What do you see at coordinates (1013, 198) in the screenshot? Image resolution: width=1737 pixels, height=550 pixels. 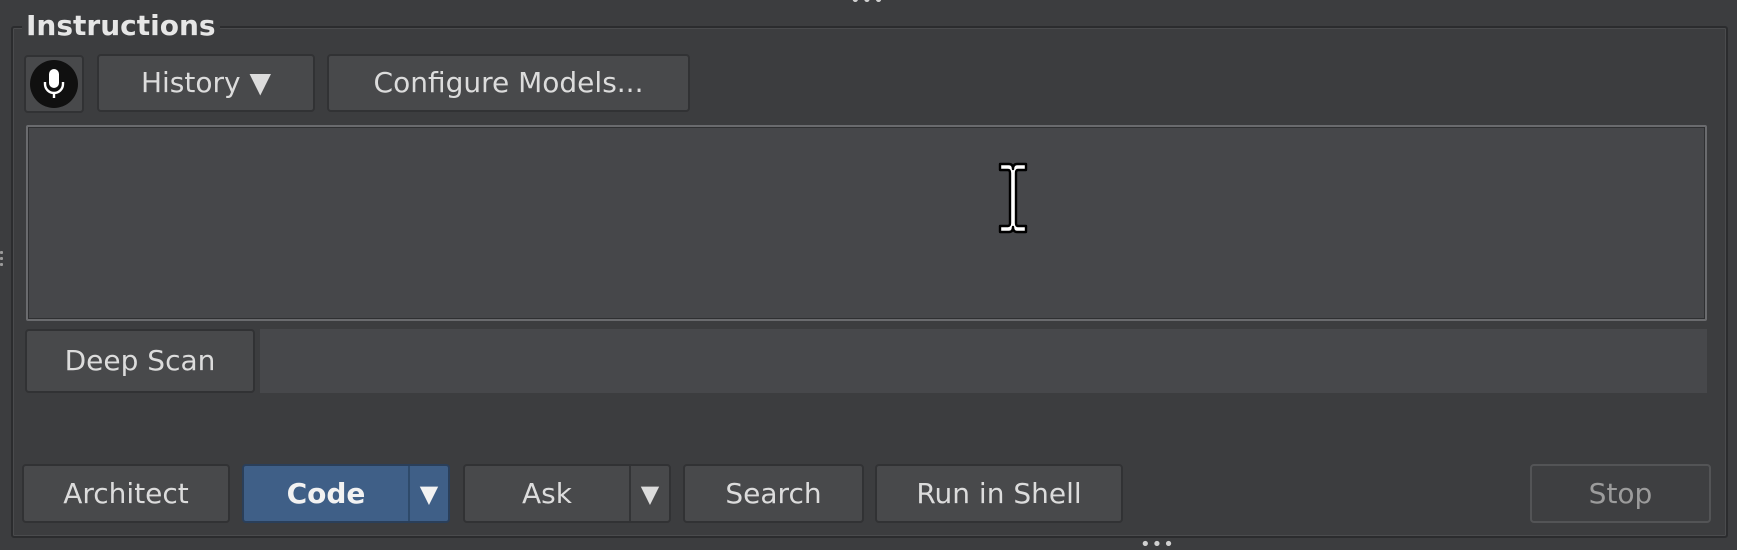 I see `text-cursor-icon` at bounding box center [1013, 198].